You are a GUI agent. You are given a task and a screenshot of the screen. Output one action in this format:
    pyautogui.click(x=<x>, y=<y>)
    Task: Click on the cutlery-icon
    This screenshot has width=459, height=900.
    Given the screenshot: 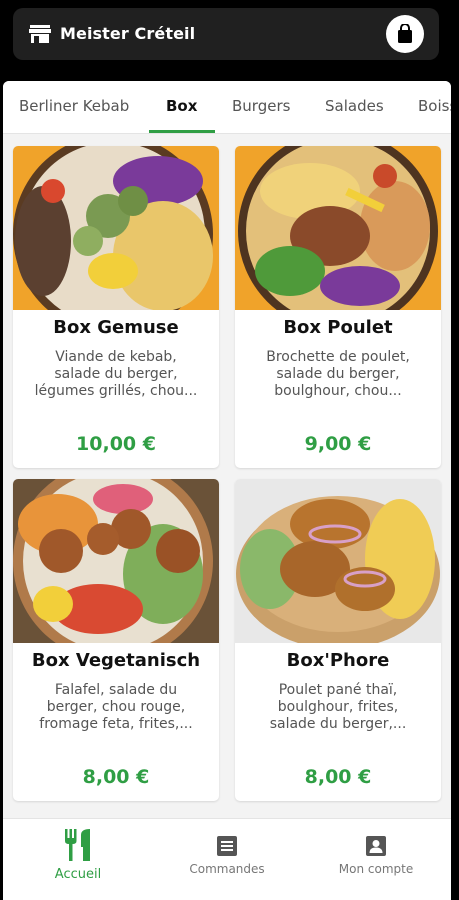 What is the action you would take?
    pyautogui.click(x=77, y=845)
    